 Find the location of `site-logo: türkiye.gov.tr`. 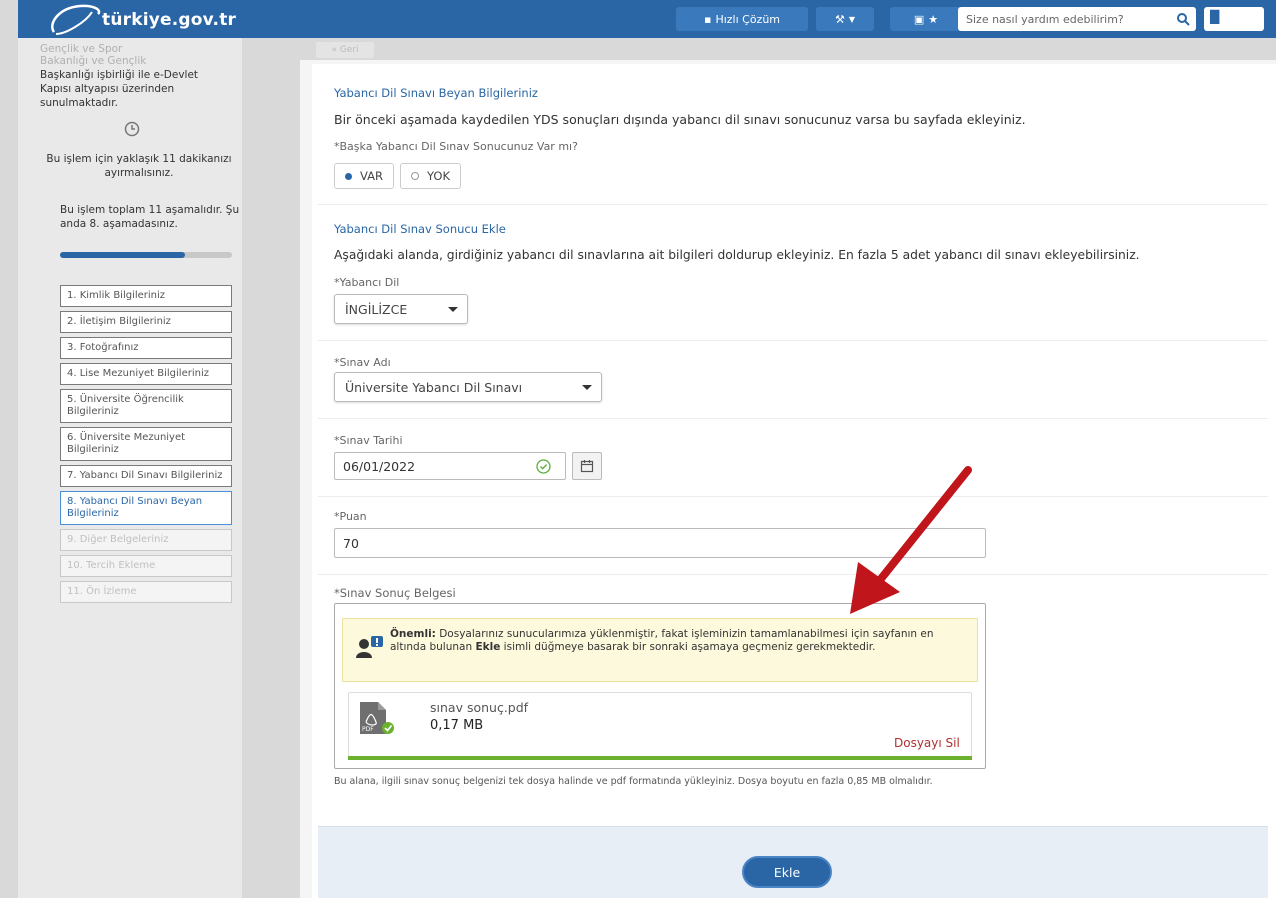

site-logo: türkiye.gov.tr is located at coordinates (149, 19).